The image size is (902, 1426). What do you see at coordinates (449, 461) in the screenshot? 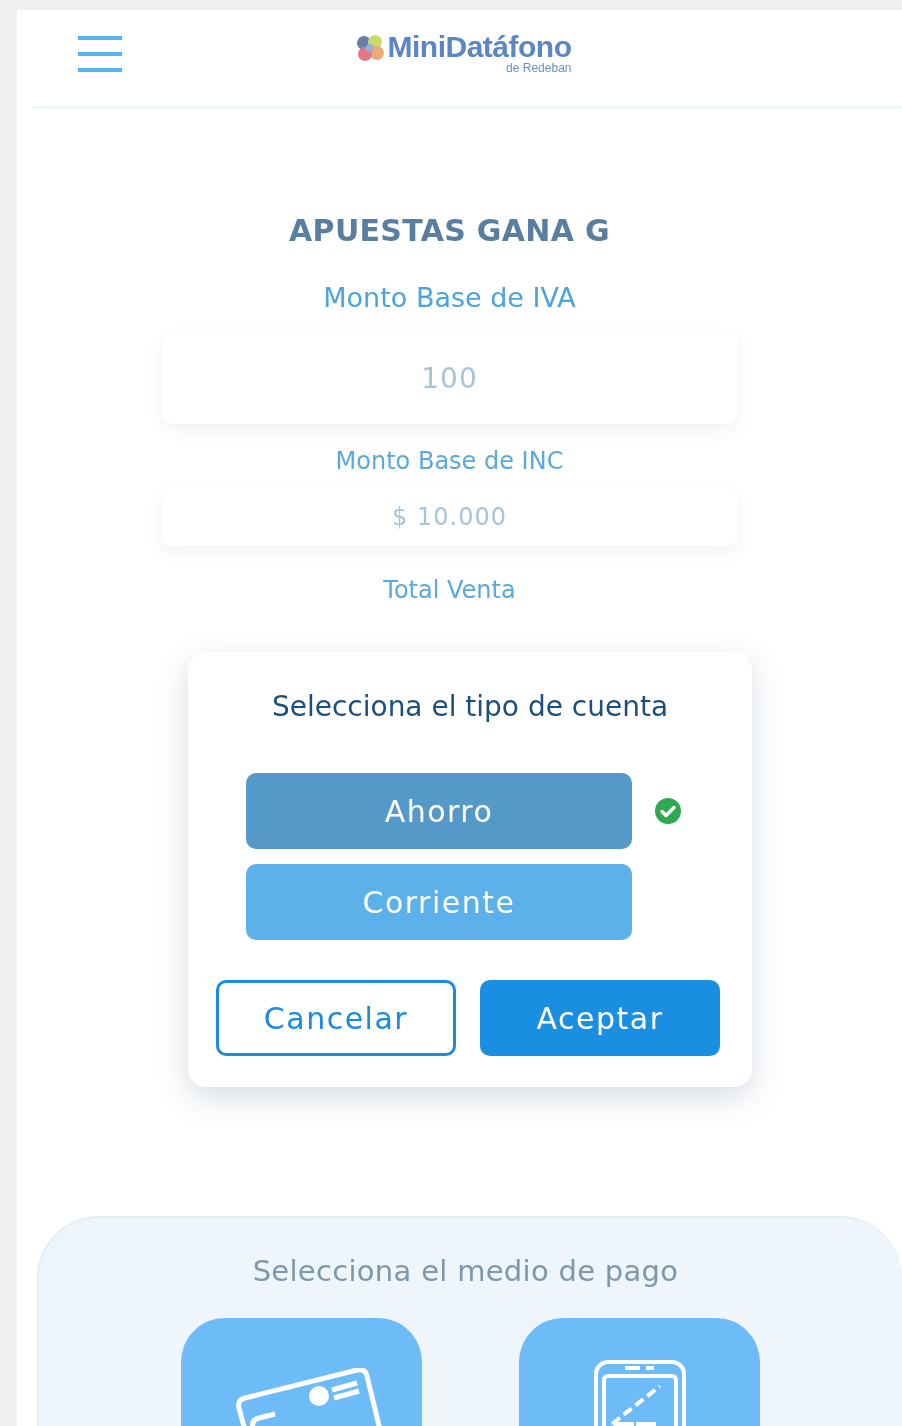
I see `field-label: Monto Base de INC` at bounding box center [449, 461].